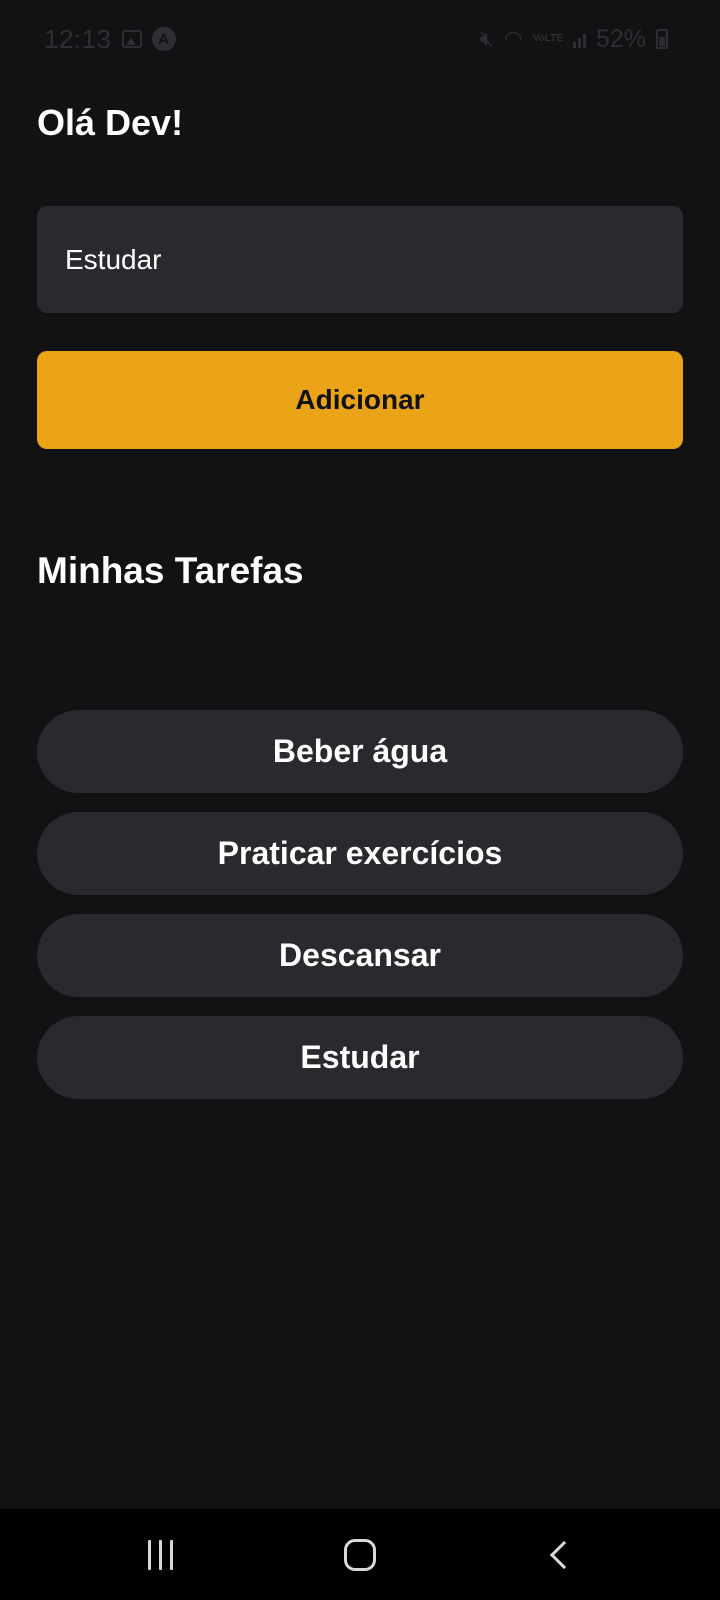 The image size is (720, 1600). Describe the element at coordinates (662, 39) in the screenshot. I see `battery-icon` at that location.